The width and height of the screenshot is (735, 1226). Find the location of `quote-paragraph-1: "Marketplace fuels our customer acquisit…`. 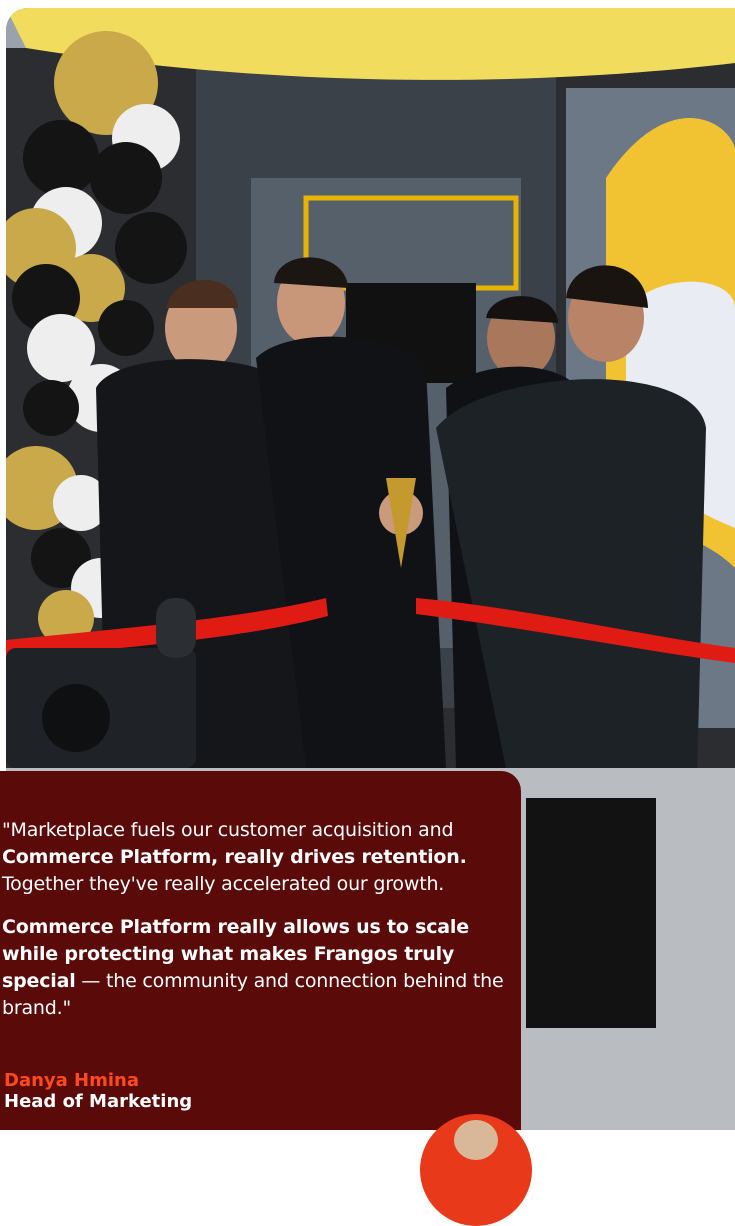

quote-paragraph-1: "Marketplace fuels our customer acquisit… is located at coordinates (254, 857).